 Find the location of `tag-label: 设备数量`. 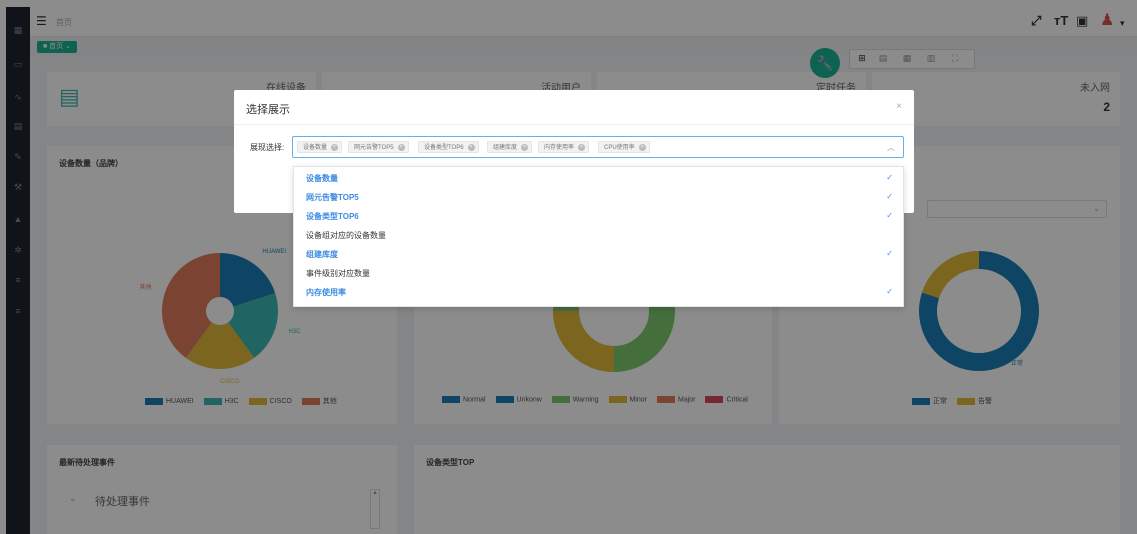

tag-label: 设备数量 is located at coordinates (315, 148).